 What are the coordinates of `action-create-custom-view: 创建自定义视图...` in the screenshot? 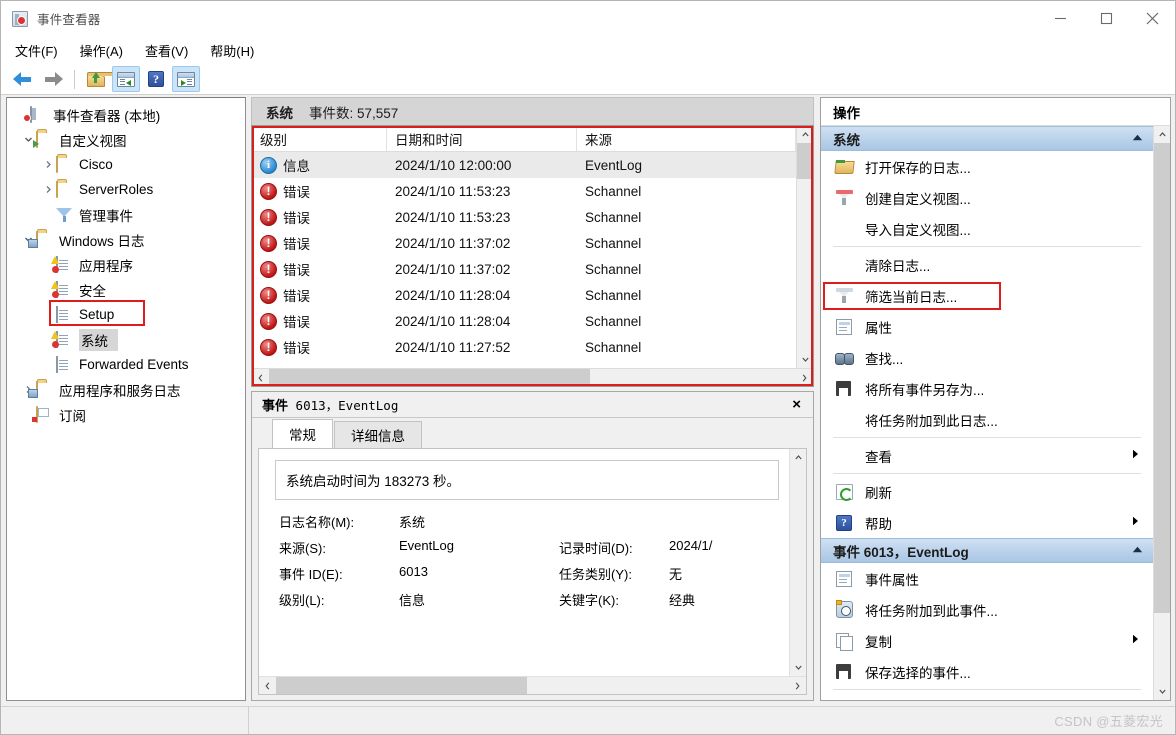 It's located at (987, 197).